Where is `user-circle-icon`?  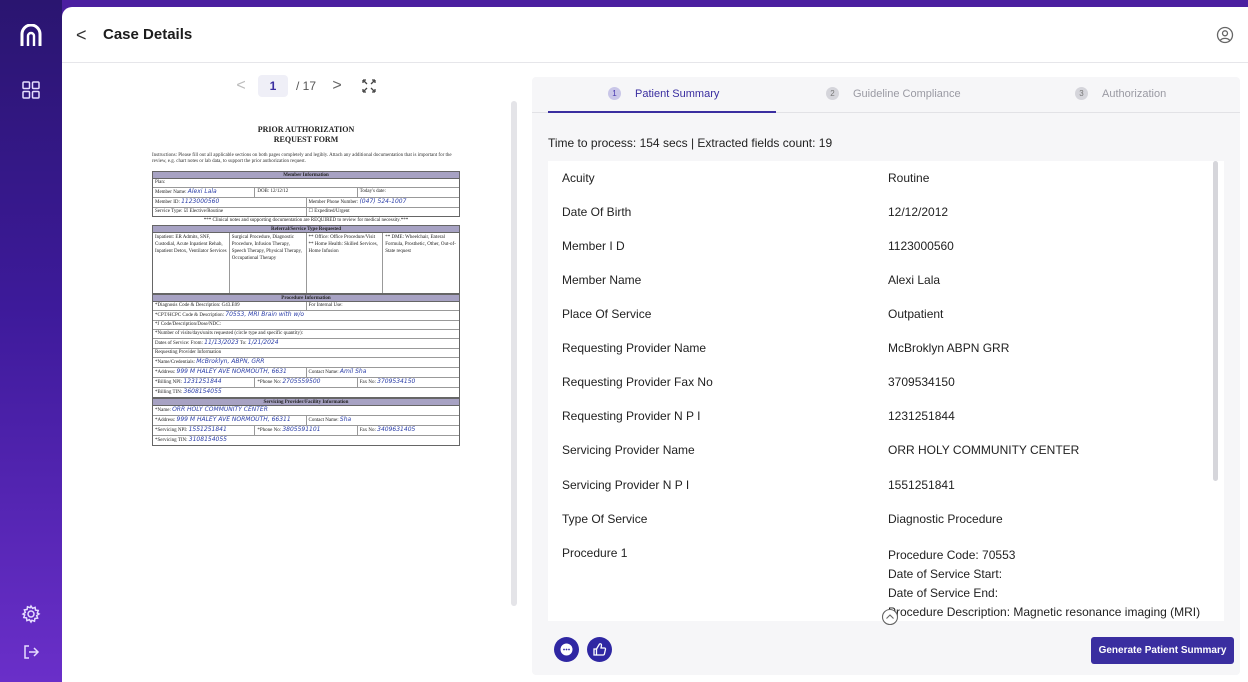
user-circle-icon is located at coordinates (1225, 35).